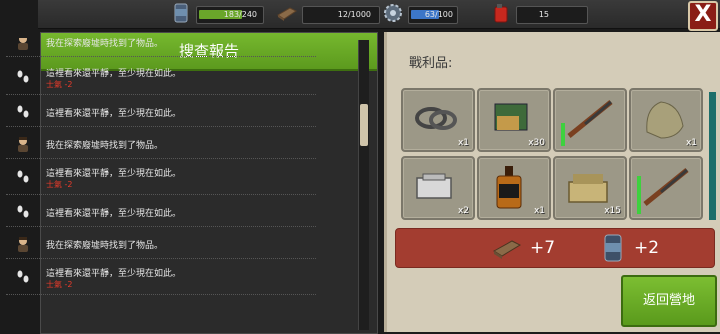  I want to click on rope-icon, so click(436, 118).